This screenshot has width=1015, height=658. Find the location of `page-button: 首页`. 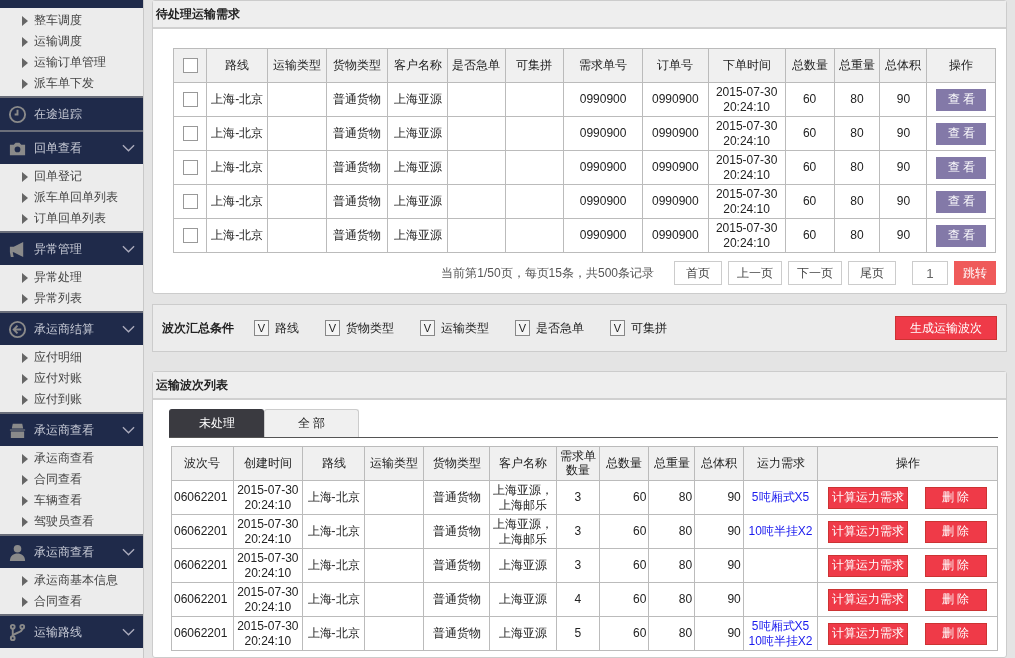

page-button: 首页 is located at coordinates (698, 273).